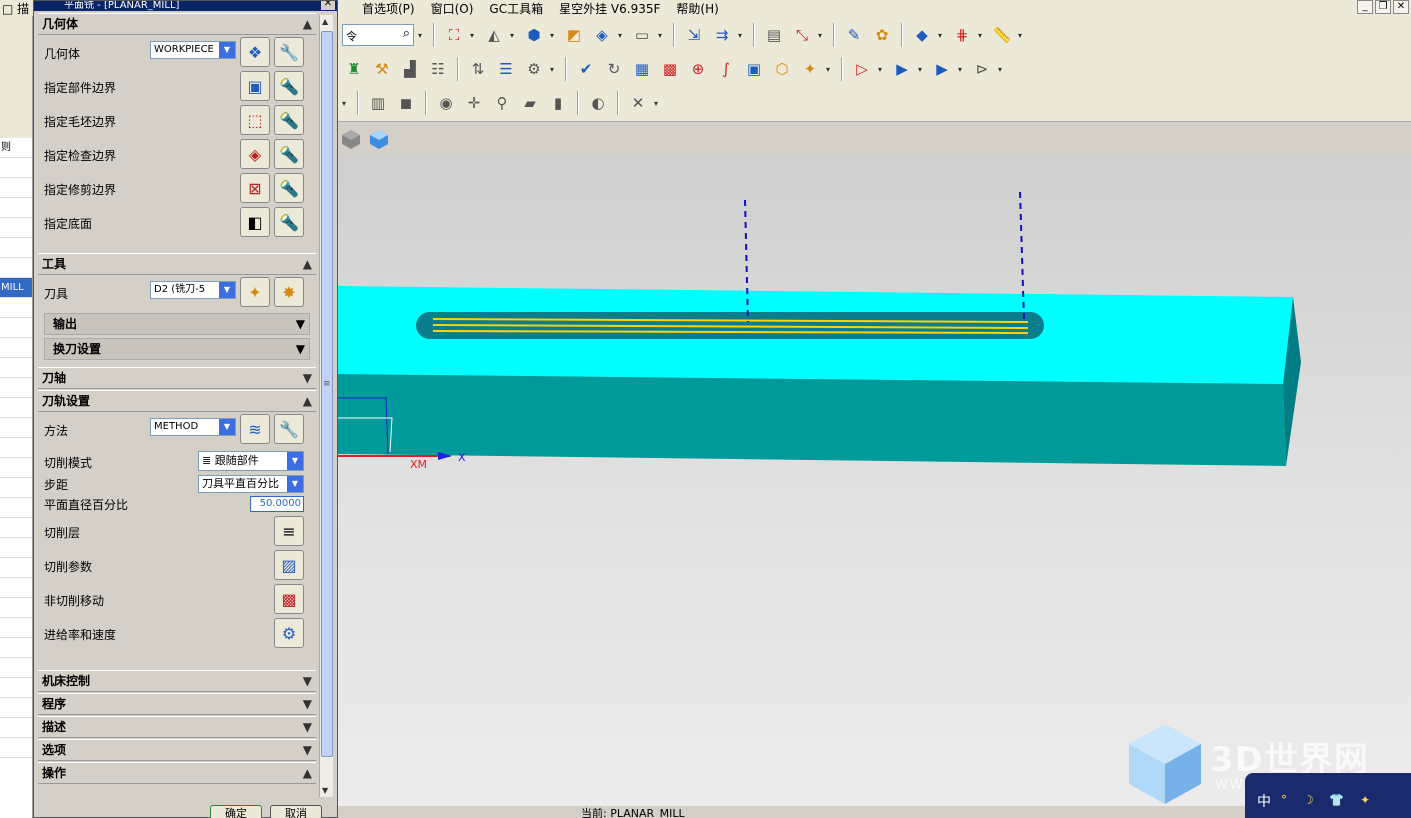  I want to click on new-tool-button: ✦, so click(255, 292).